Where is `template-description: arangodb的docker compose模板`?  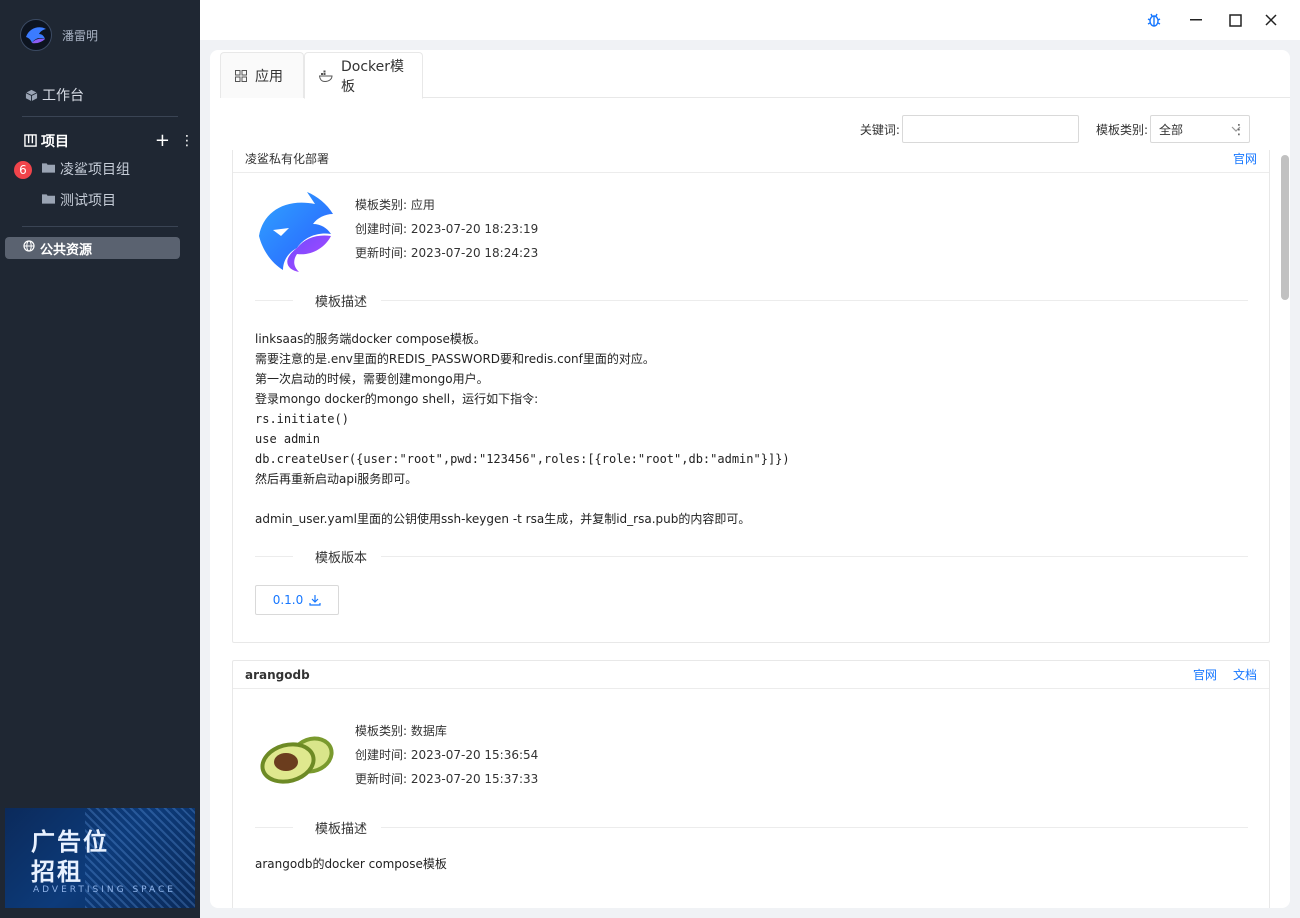
template-description: arangodb的docker compose模板 is located at coordinates (351, 864).